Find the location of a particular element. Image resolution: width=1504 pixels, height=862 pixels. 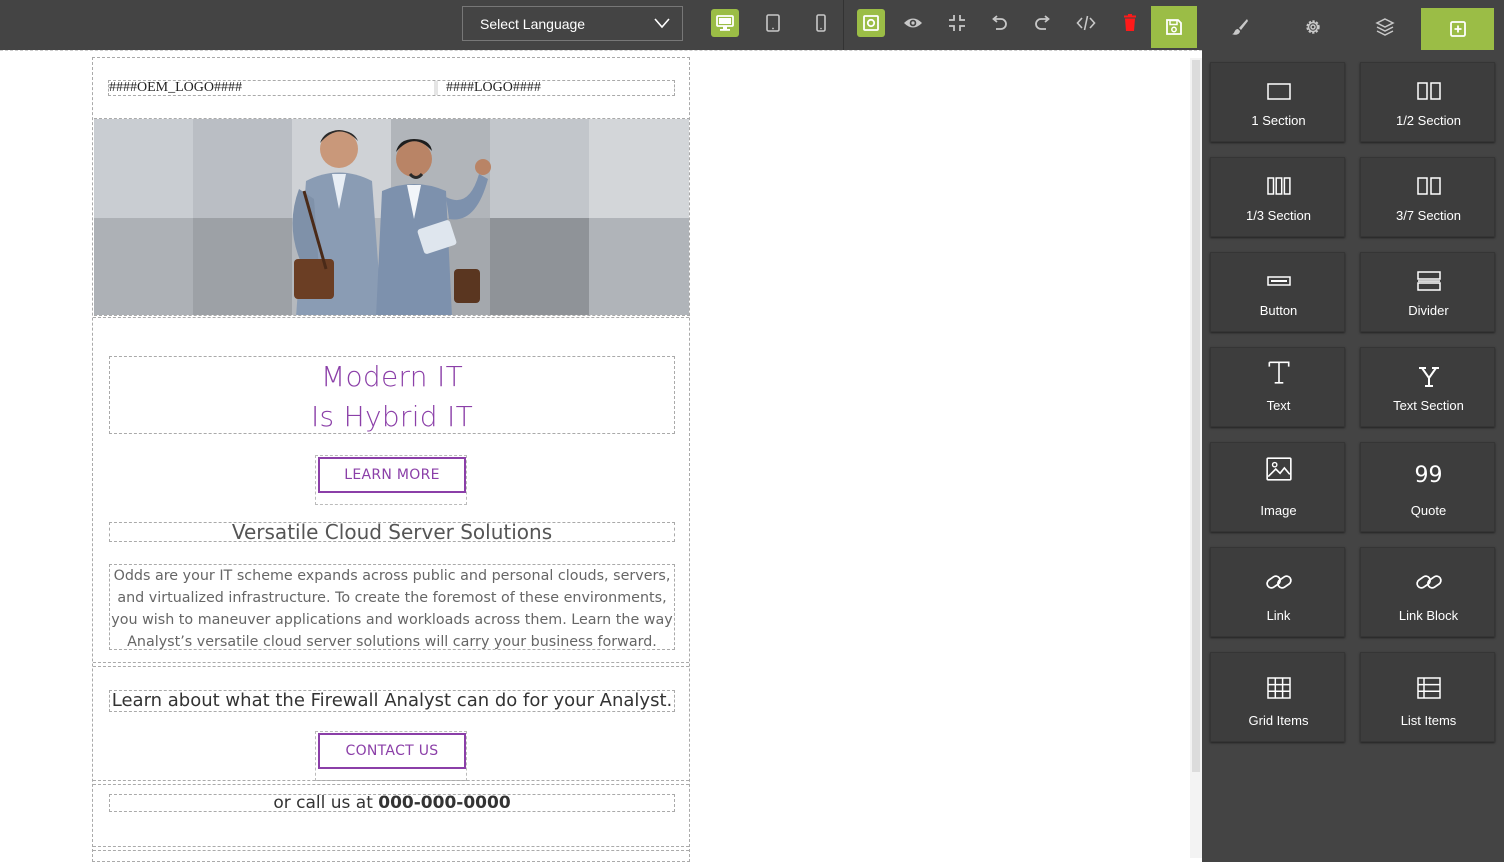

headline-line-2: Is Hybrid IT is located at coordinates (392, 417).